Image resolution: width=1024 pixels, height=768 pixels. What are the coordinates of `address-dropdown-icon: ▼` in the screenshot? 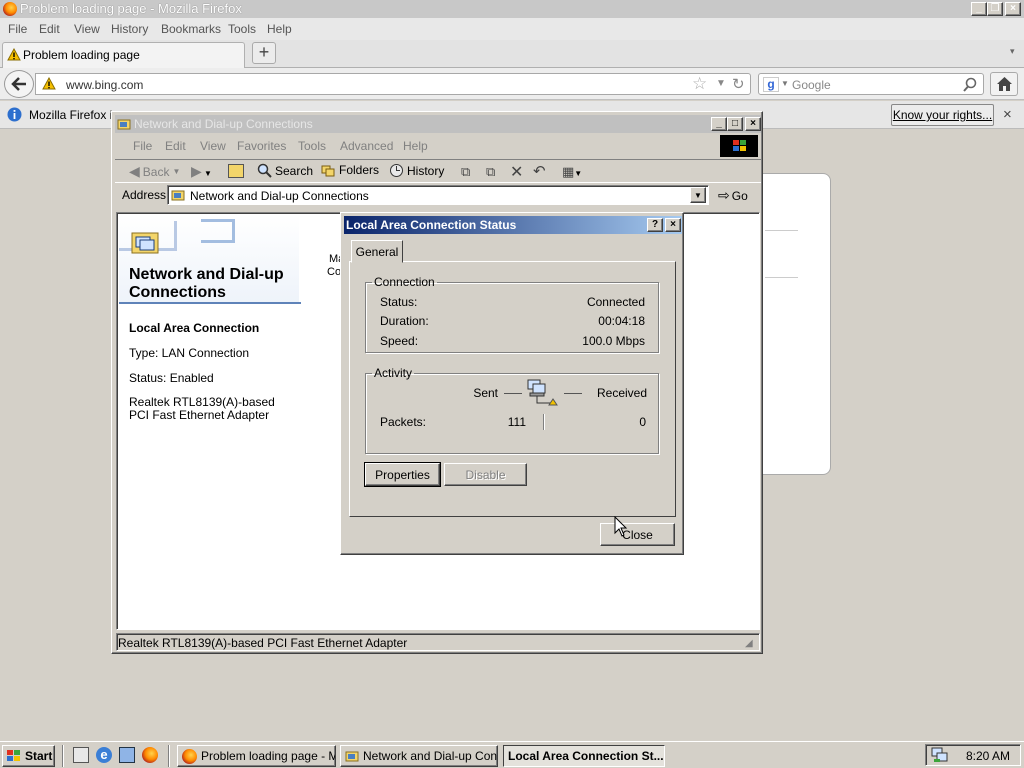 It's located at (698, 195).